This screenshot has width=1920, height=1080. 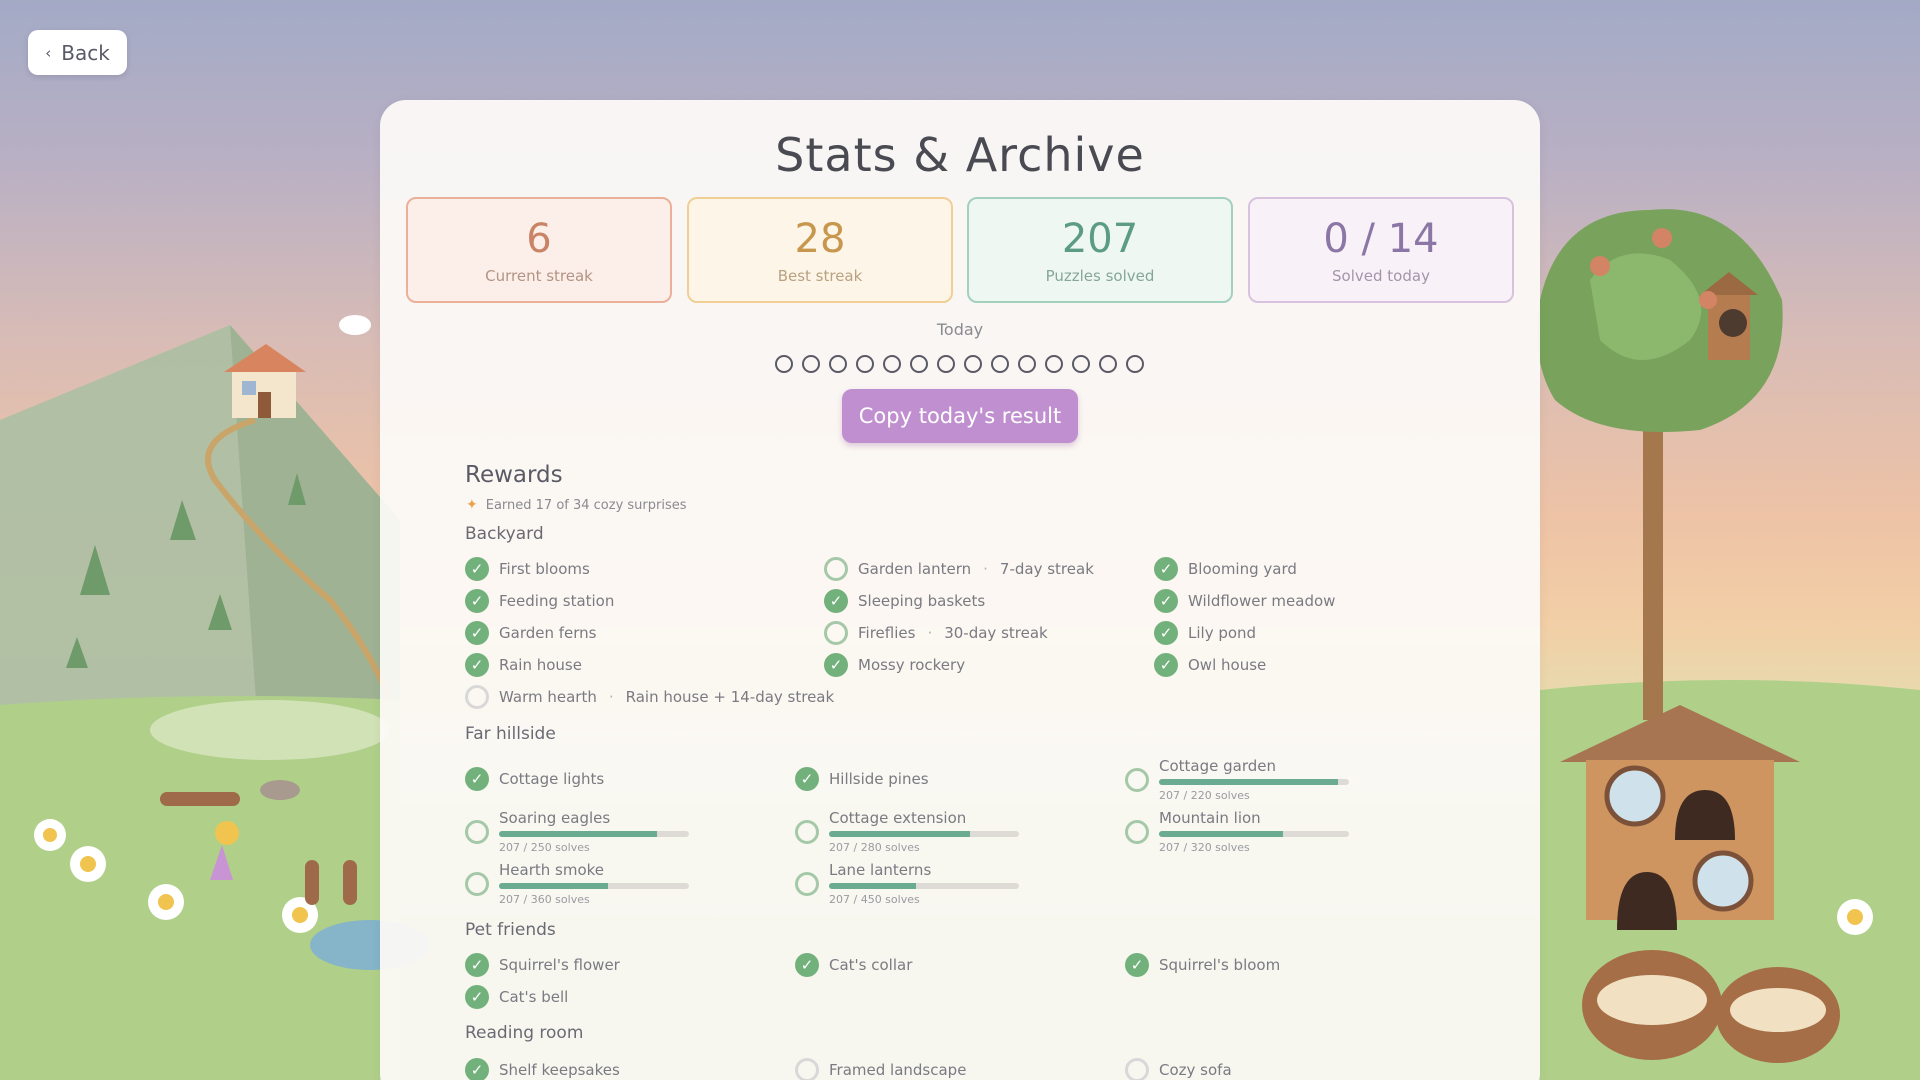 What do you see at coordinates (879, 779) in the screenshot?
I see `reward-name: Hillside pines` at bounding box center [879, 779].